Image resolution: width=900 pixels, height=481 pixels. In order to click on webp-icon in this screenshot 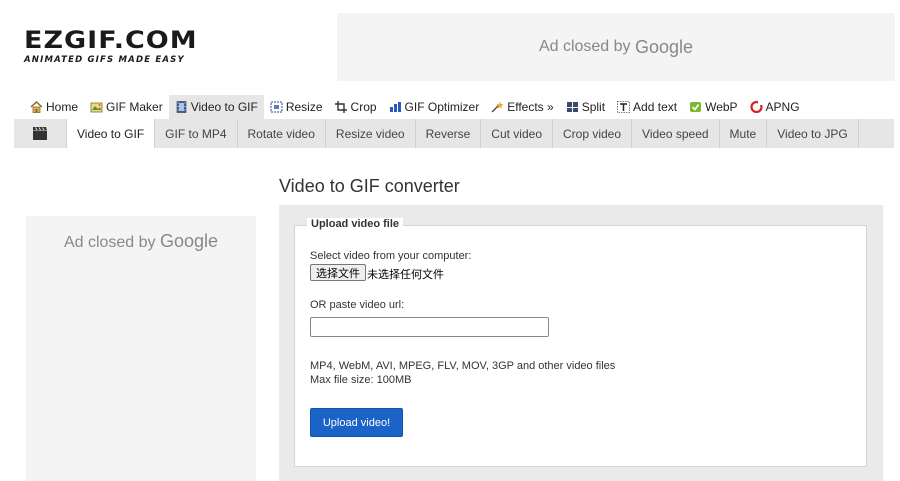, I will do `click(695, 107)`.